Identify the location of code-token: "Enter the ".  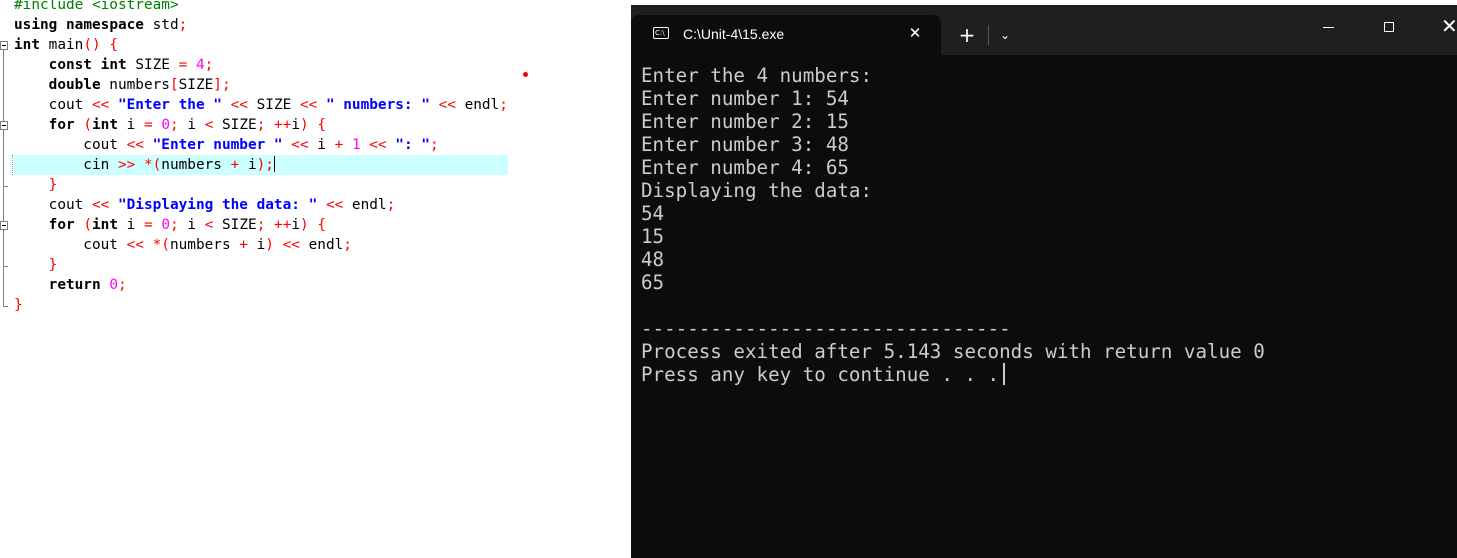
(169, 105).